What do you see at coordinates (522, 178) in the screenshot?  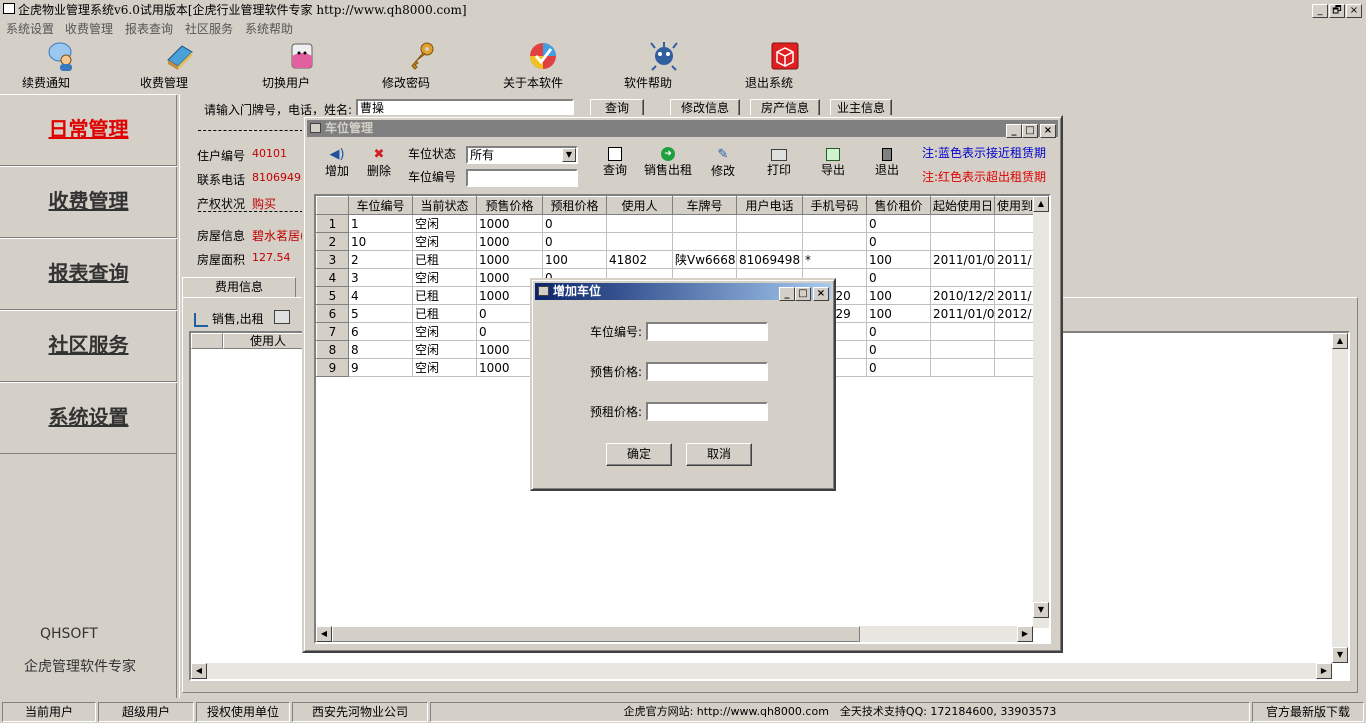 I see `space-num-input` at bounding box center [522, 178].